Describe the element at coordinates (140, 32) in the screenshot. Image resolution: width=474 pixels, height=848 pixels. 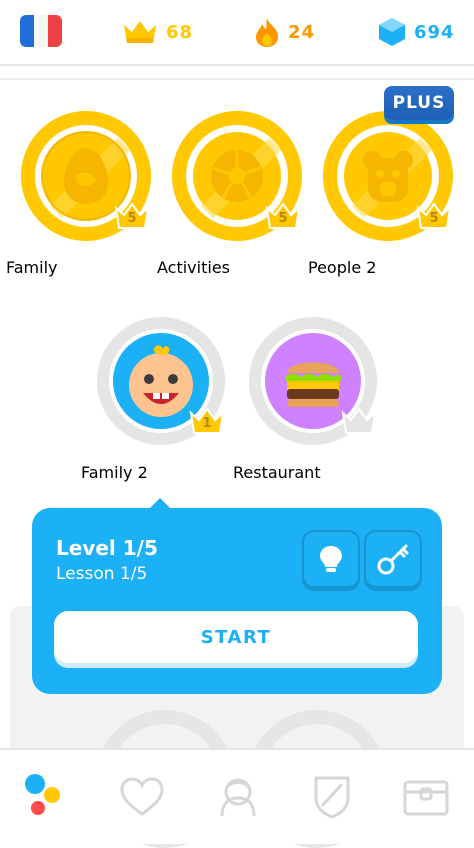
I see `crown-icon` at that location.